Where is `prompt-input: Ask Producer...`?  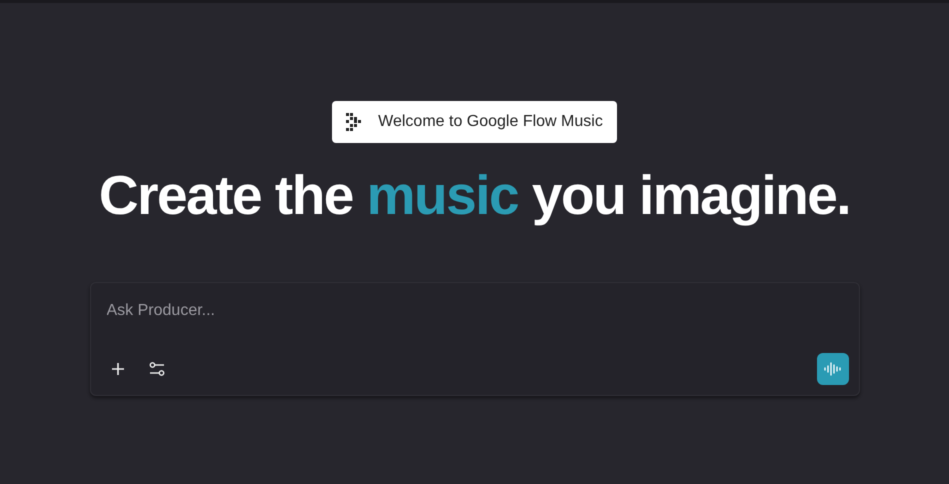 prompt-input: Ask Producer... is located at coordinates (477, 310).